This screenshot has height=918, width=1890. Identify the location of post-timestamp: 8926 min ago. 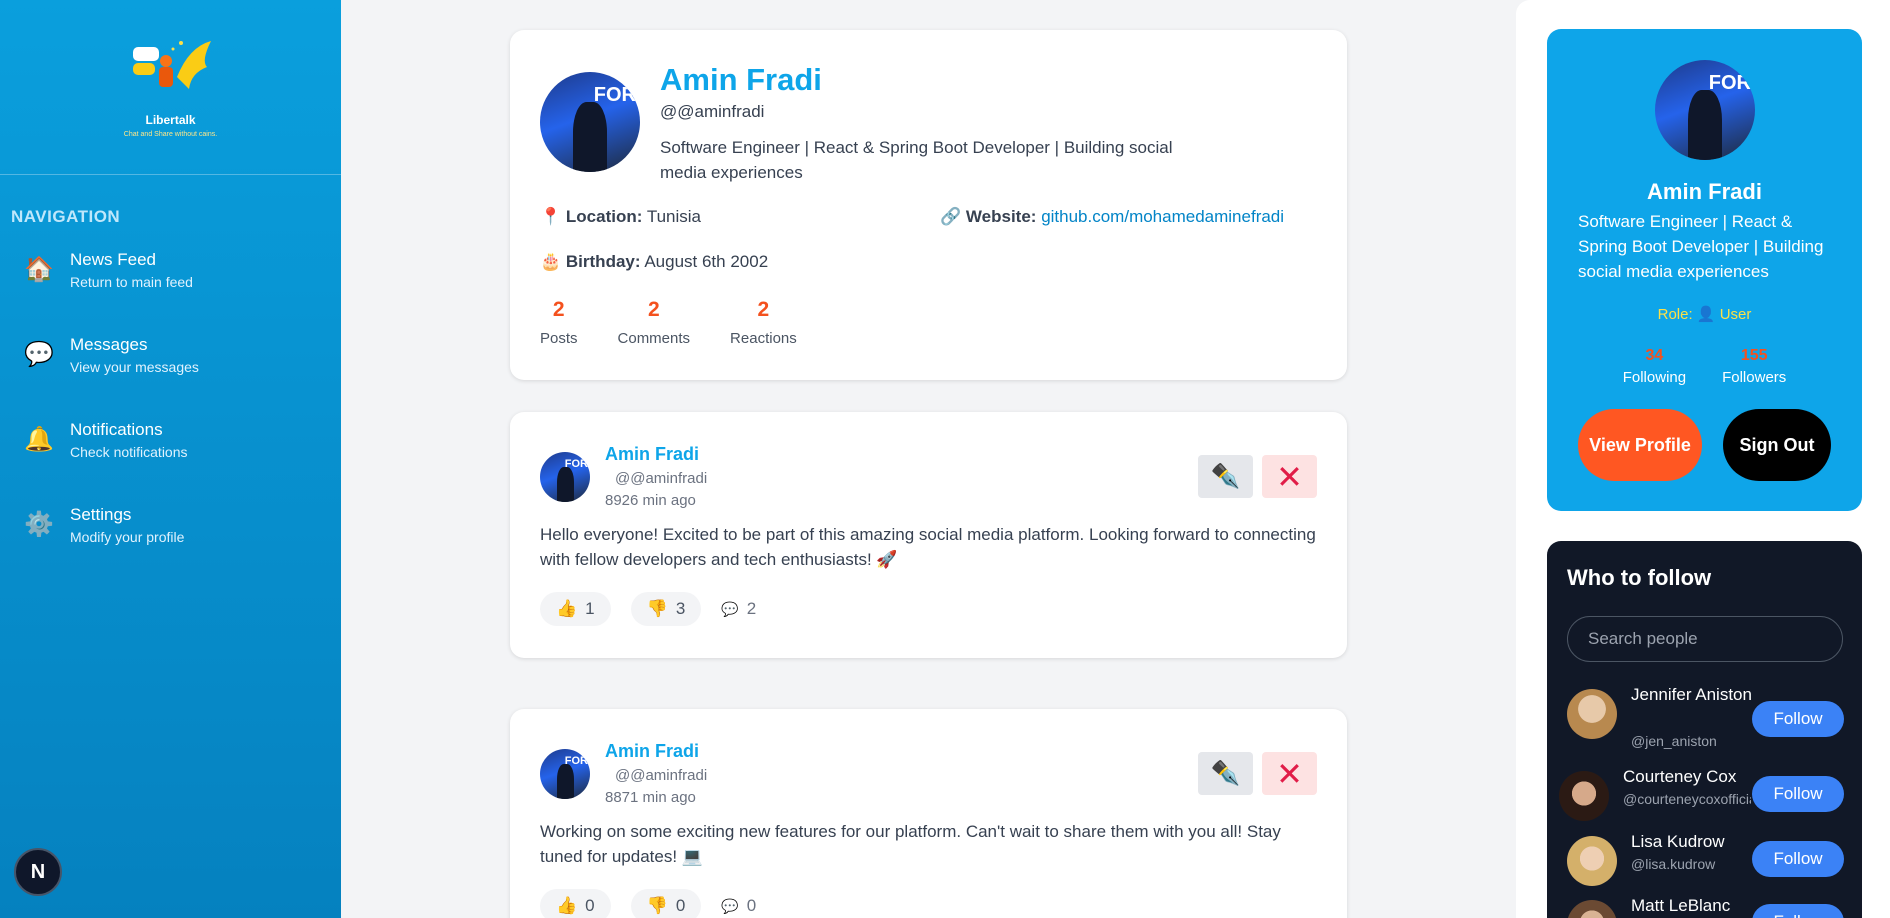
(650, 500).